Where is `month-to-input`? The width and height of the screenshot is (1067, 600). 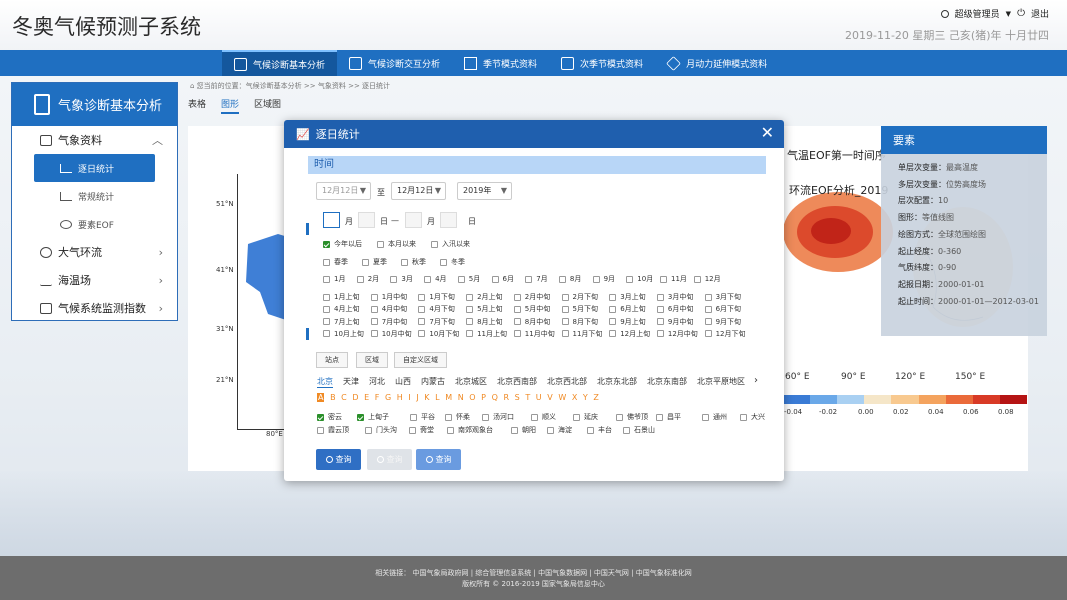
month-to-input is located at coordinates (413, 220).